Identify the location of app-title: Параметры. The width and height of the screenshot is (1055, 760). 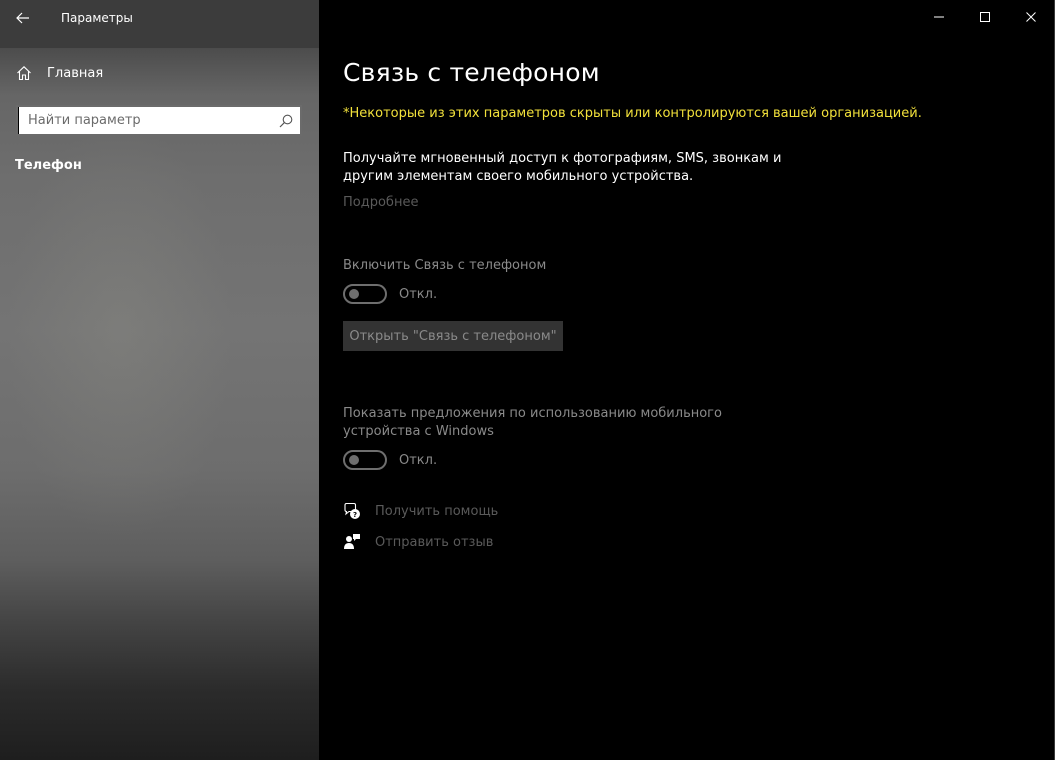
(97, 18).